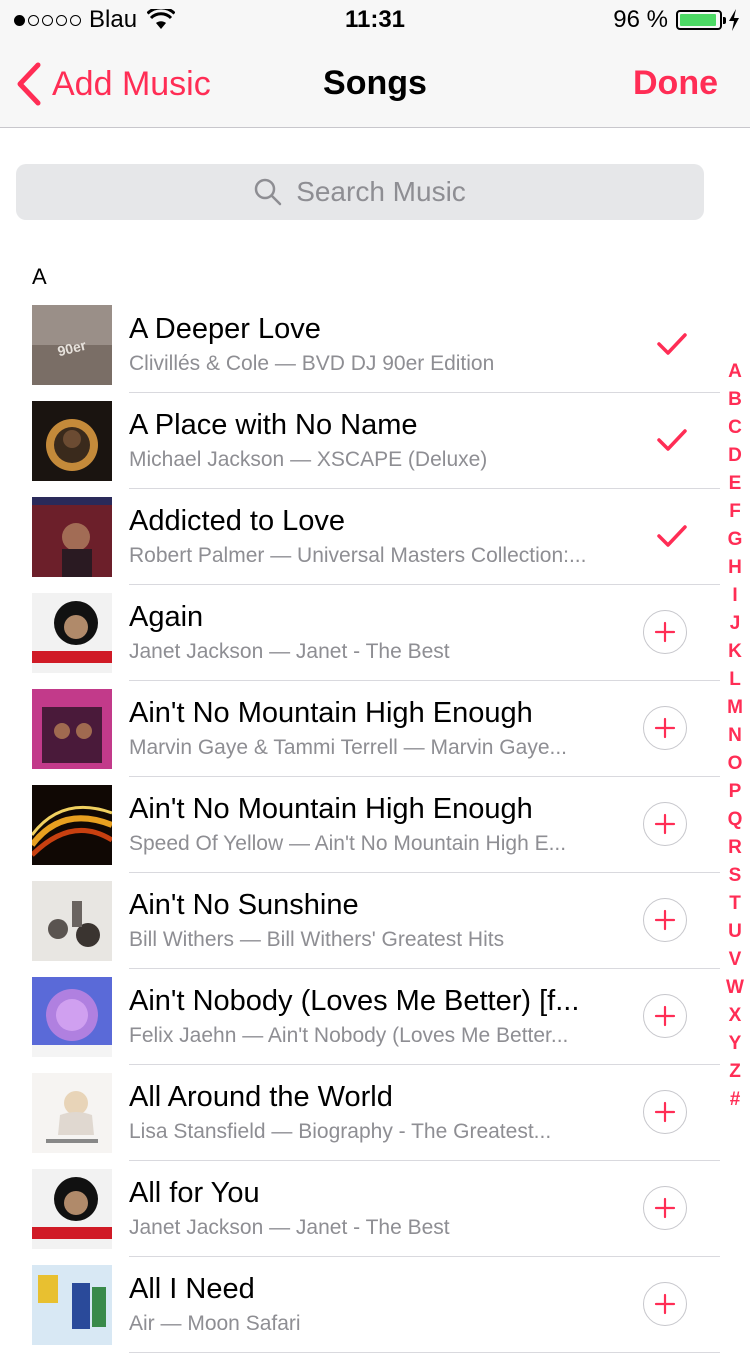 The height and width of the screenshot is (1353, 750). I want to click on index-letter: O, so click(735, 764).